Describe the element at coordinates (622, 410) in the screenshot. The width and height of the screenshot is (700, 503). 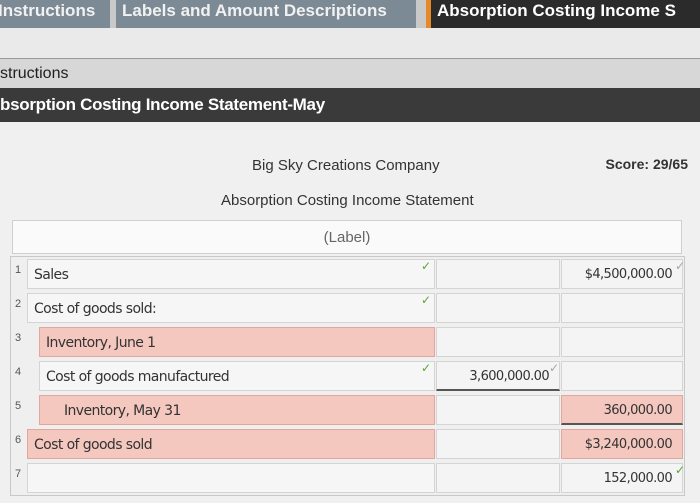
I see `amount-right-field: 360,000.00` at that location.